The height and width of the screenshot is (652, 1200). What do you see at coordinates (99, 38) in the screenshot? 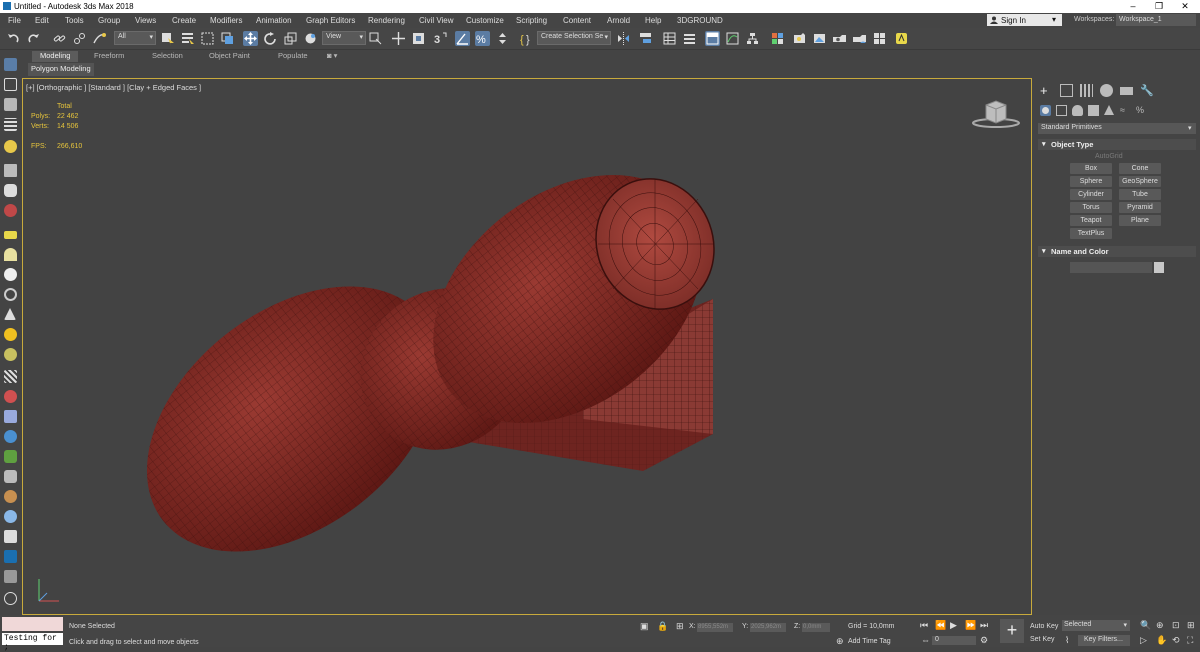
I see `bind-space-warp-icon` at bounding box center [99, 38].